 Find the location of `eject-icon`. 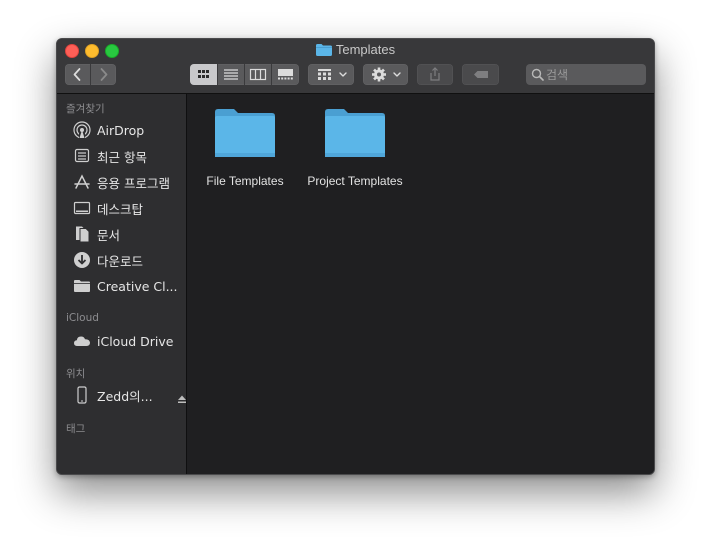

eject-icon is located at coordinates (182, 398).